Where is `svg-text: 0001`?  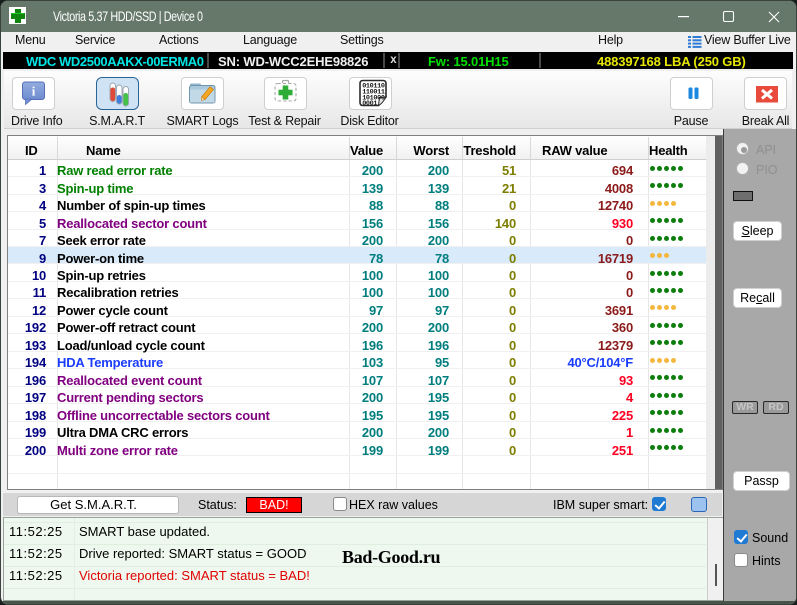
svg-text: 0001 is located at coordinates (369, 104).